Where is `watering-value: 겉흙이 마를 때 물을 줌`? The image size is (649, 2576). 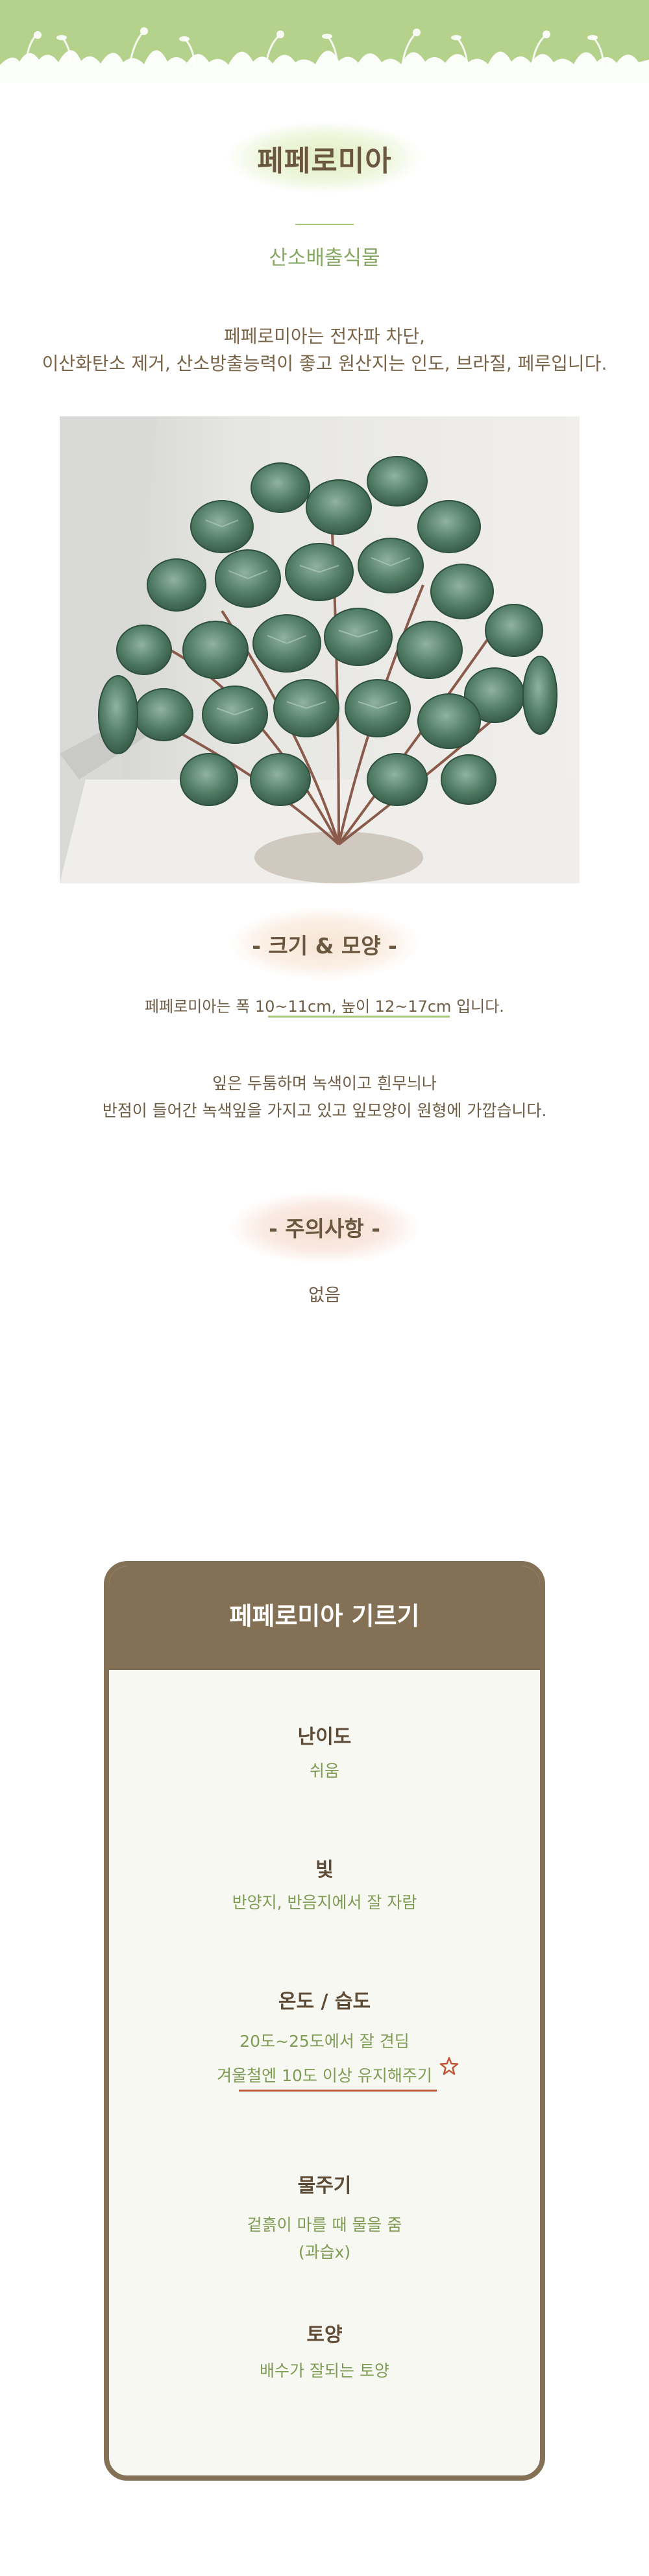 watering-value: 겉흙이 마를 때 물을 줌 is located at coordinates (324, 2224).